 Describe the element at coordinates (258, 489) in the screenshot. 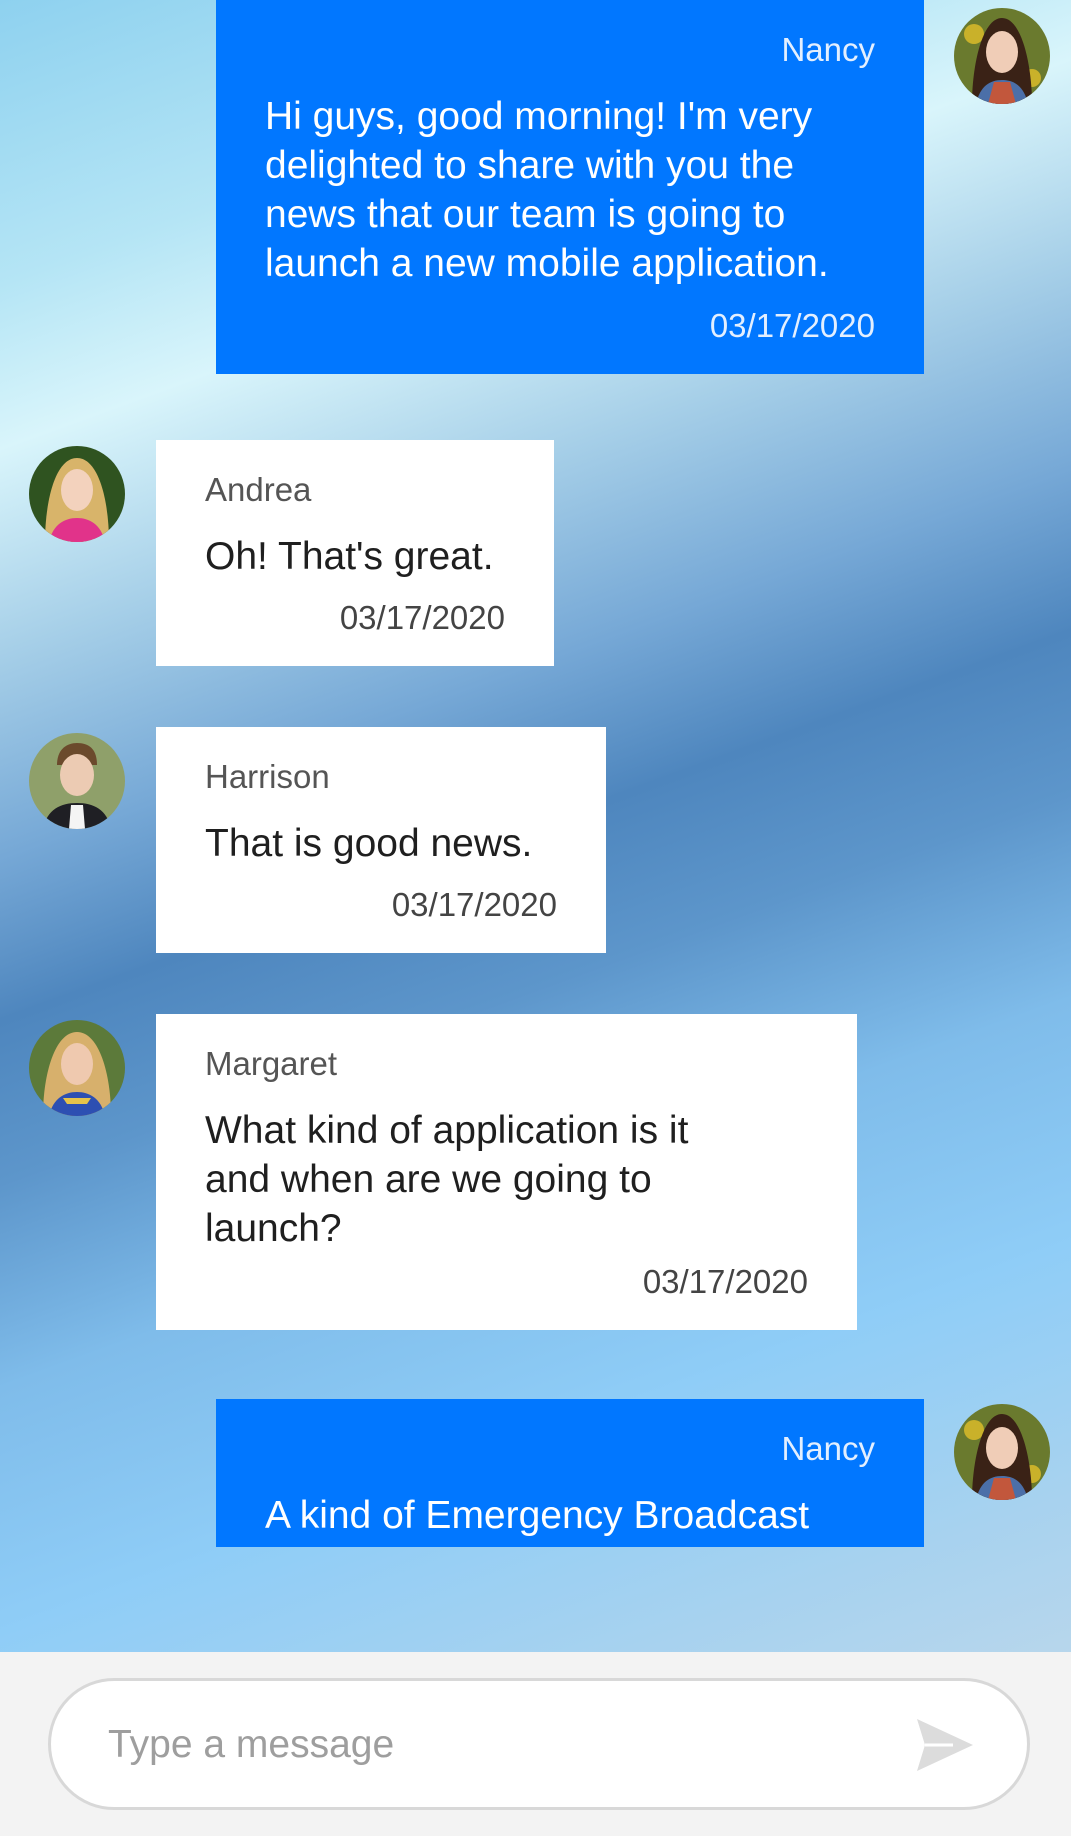

I see `sender-name: Andrea` at that location.